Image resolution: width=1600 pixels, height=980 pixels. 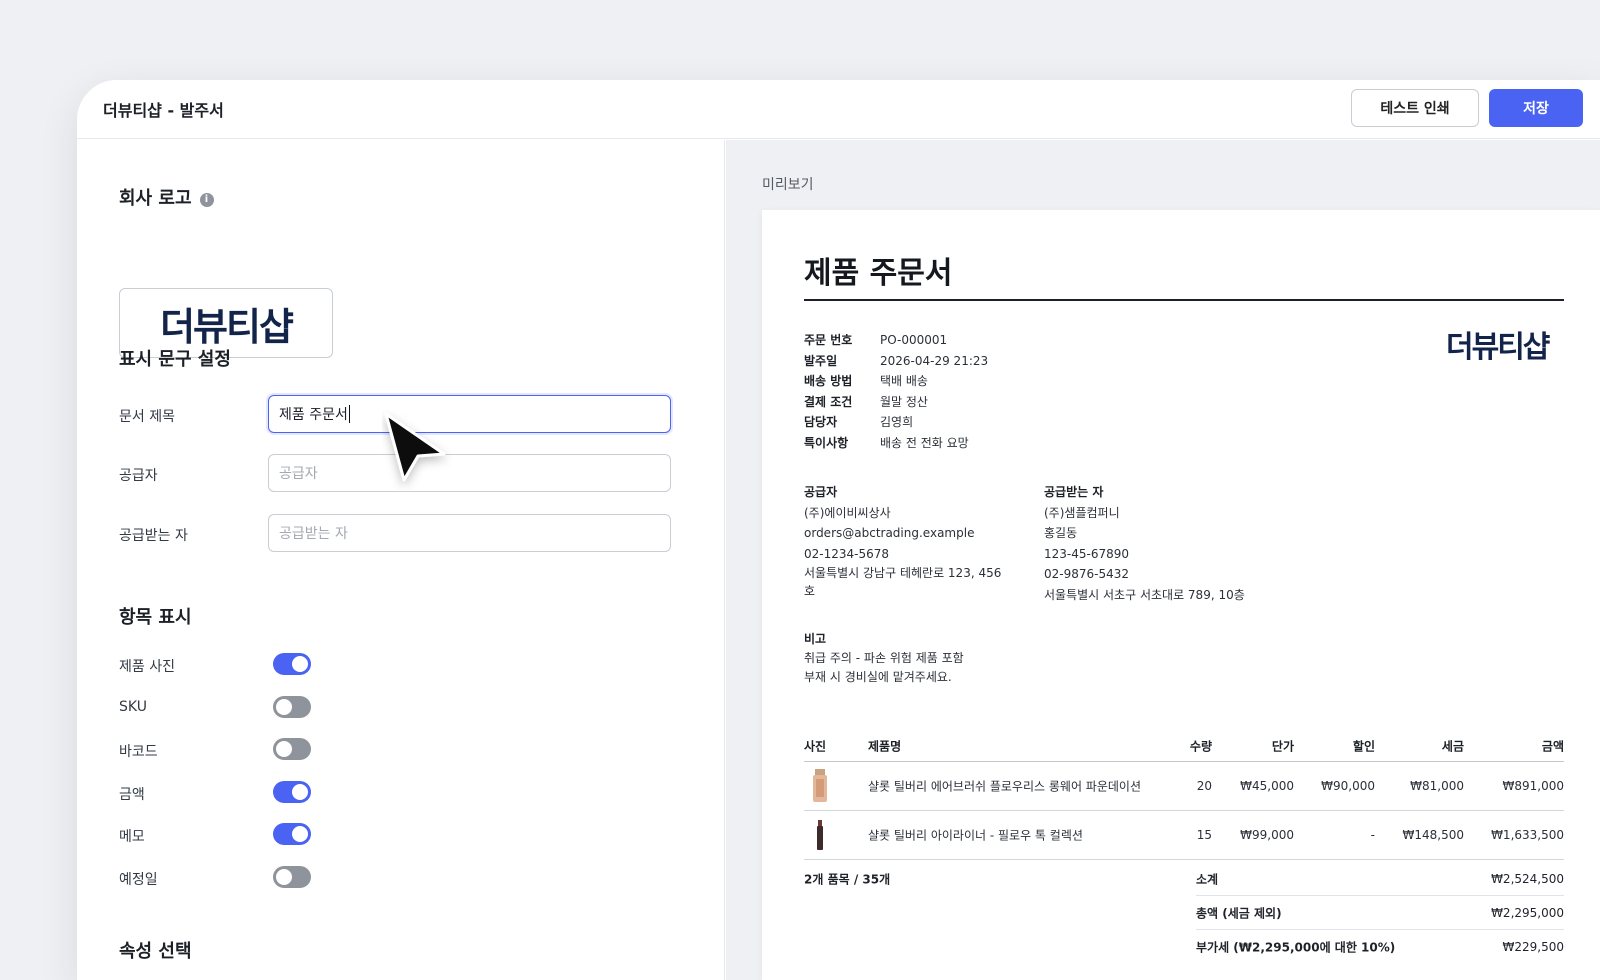 I want to click on receiver-heading: 공급받는 자, so click(x=1074, y=492).